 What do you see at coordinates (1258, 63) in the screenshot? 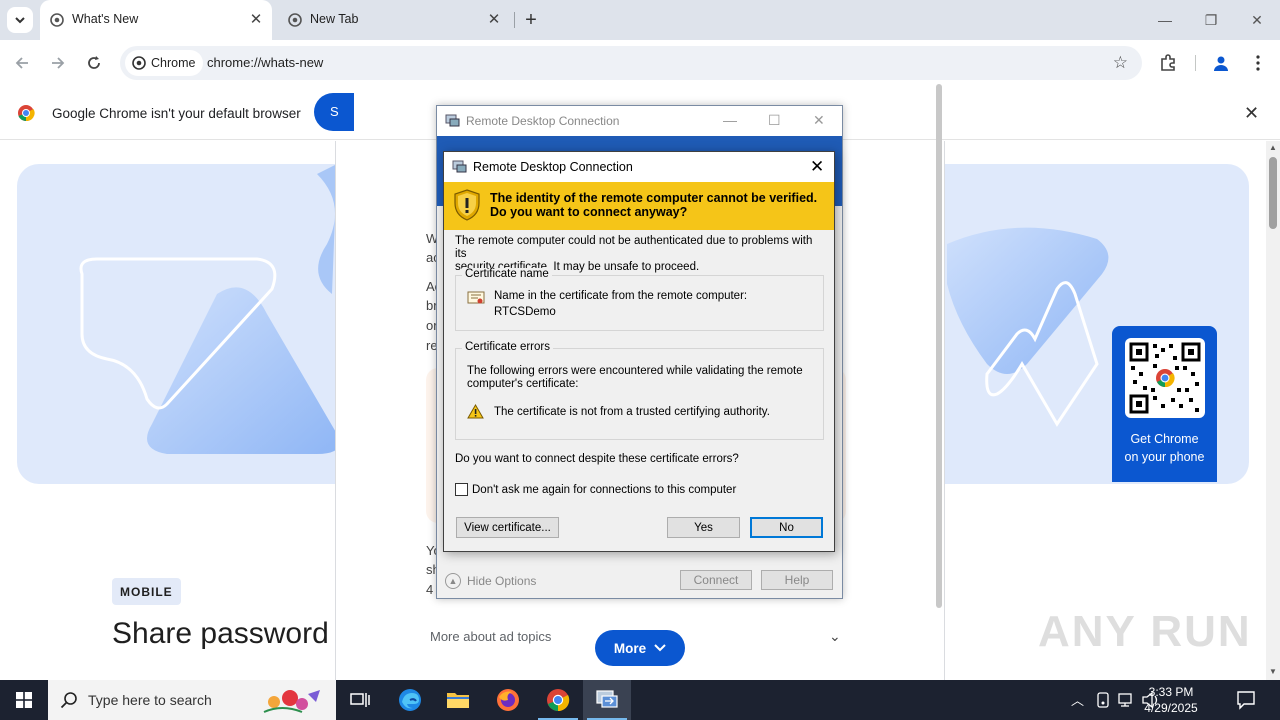
I see `menu-button` at bounding box center [1258, 63].